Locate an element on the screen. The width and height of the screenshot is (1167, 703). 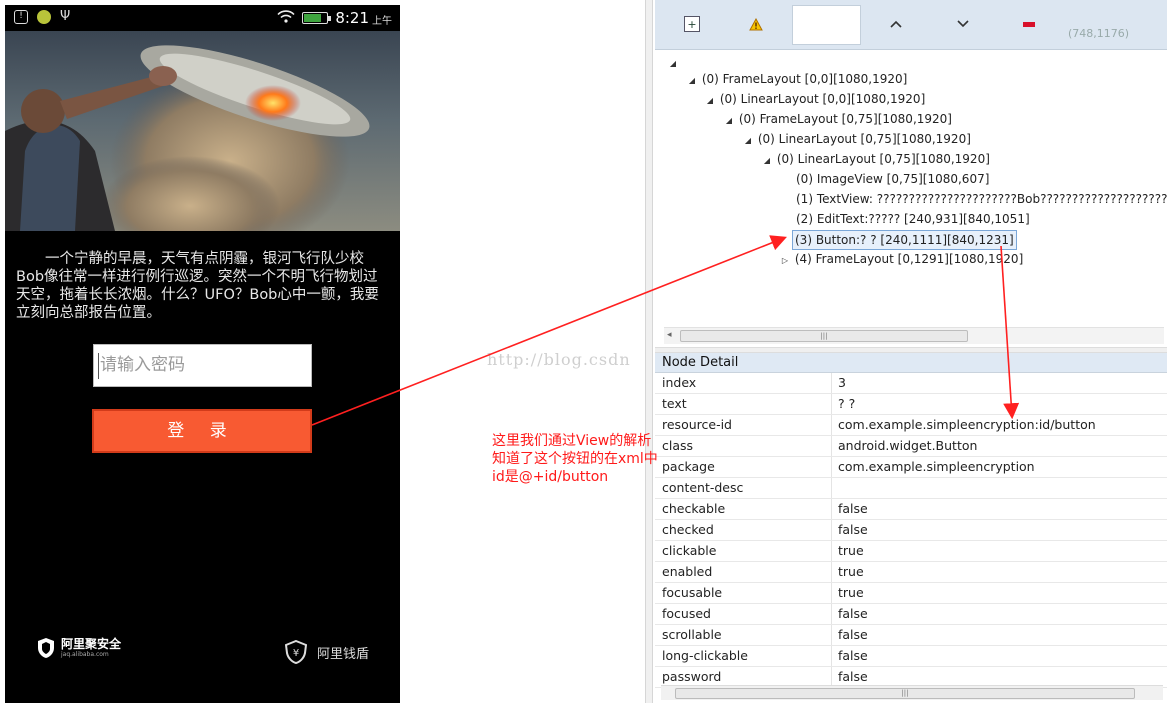
detail-row: enabled true is located at coordinates (911, 572).